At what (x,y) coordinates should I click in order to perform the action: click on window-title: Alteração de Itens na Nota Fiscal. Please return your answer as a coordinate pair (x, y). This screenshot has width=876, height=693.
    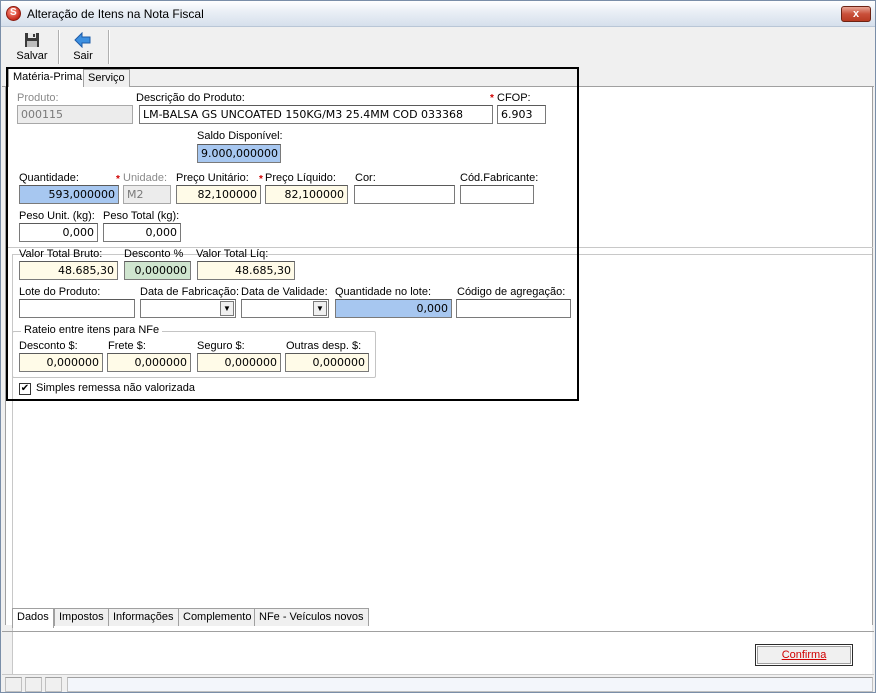
    Looking at the image, I should click on (115, 14).